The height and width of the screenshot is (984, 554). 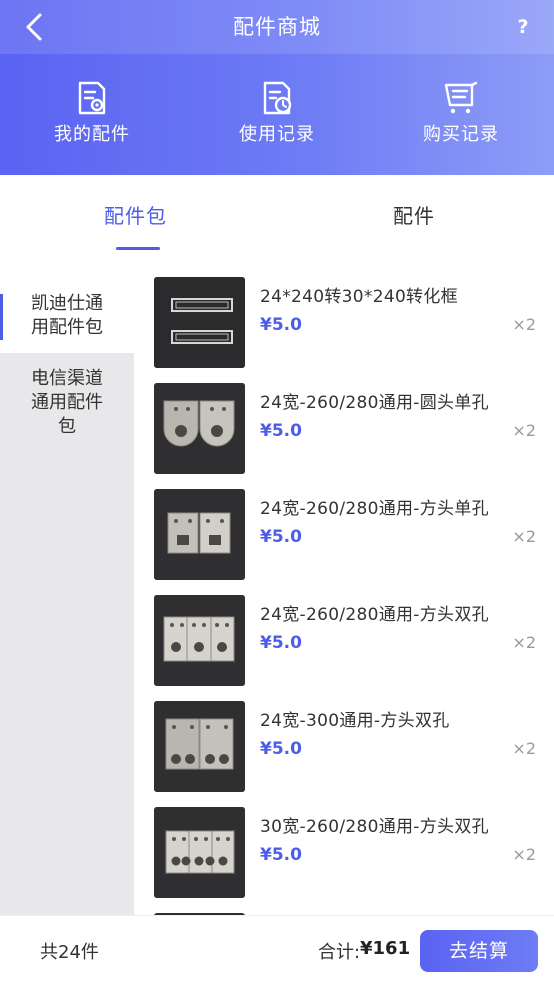 What do you see at coordinates (277, 949) in the screenshot?
I see `checkout-bar: 共24件 合计: ¥161 去结算` at bounding box center [277, 949].